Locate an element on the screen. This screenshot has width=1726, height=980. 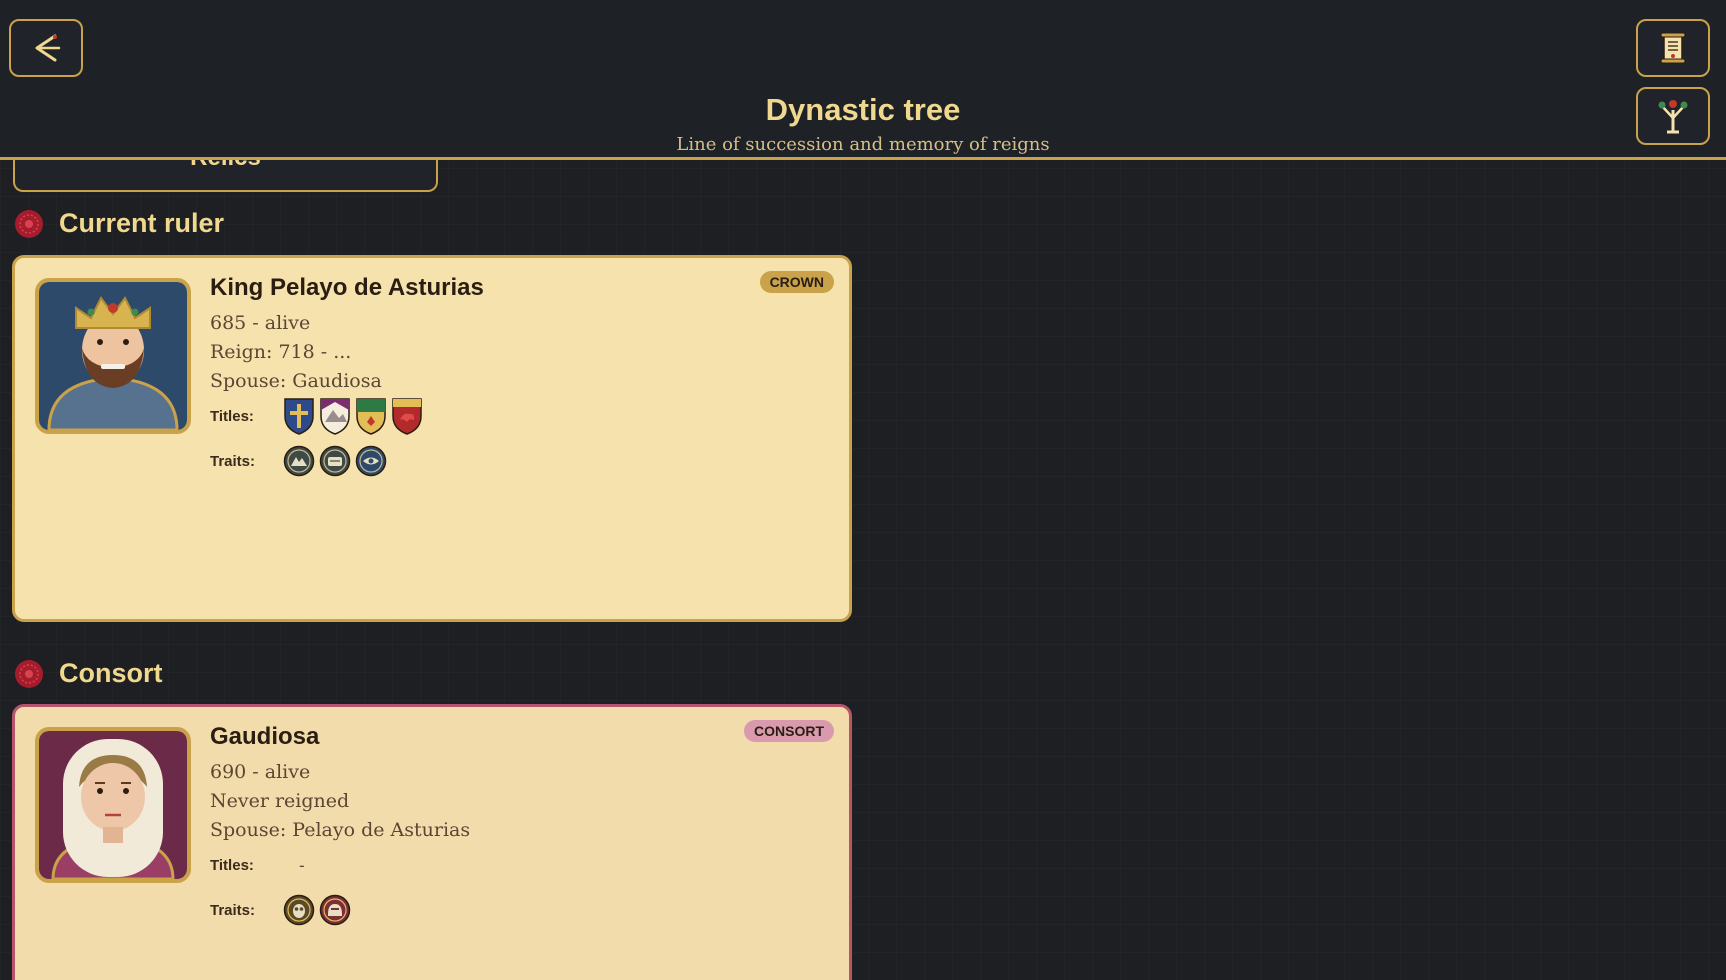
ruler-portrait is located at coordinates (113, 356).